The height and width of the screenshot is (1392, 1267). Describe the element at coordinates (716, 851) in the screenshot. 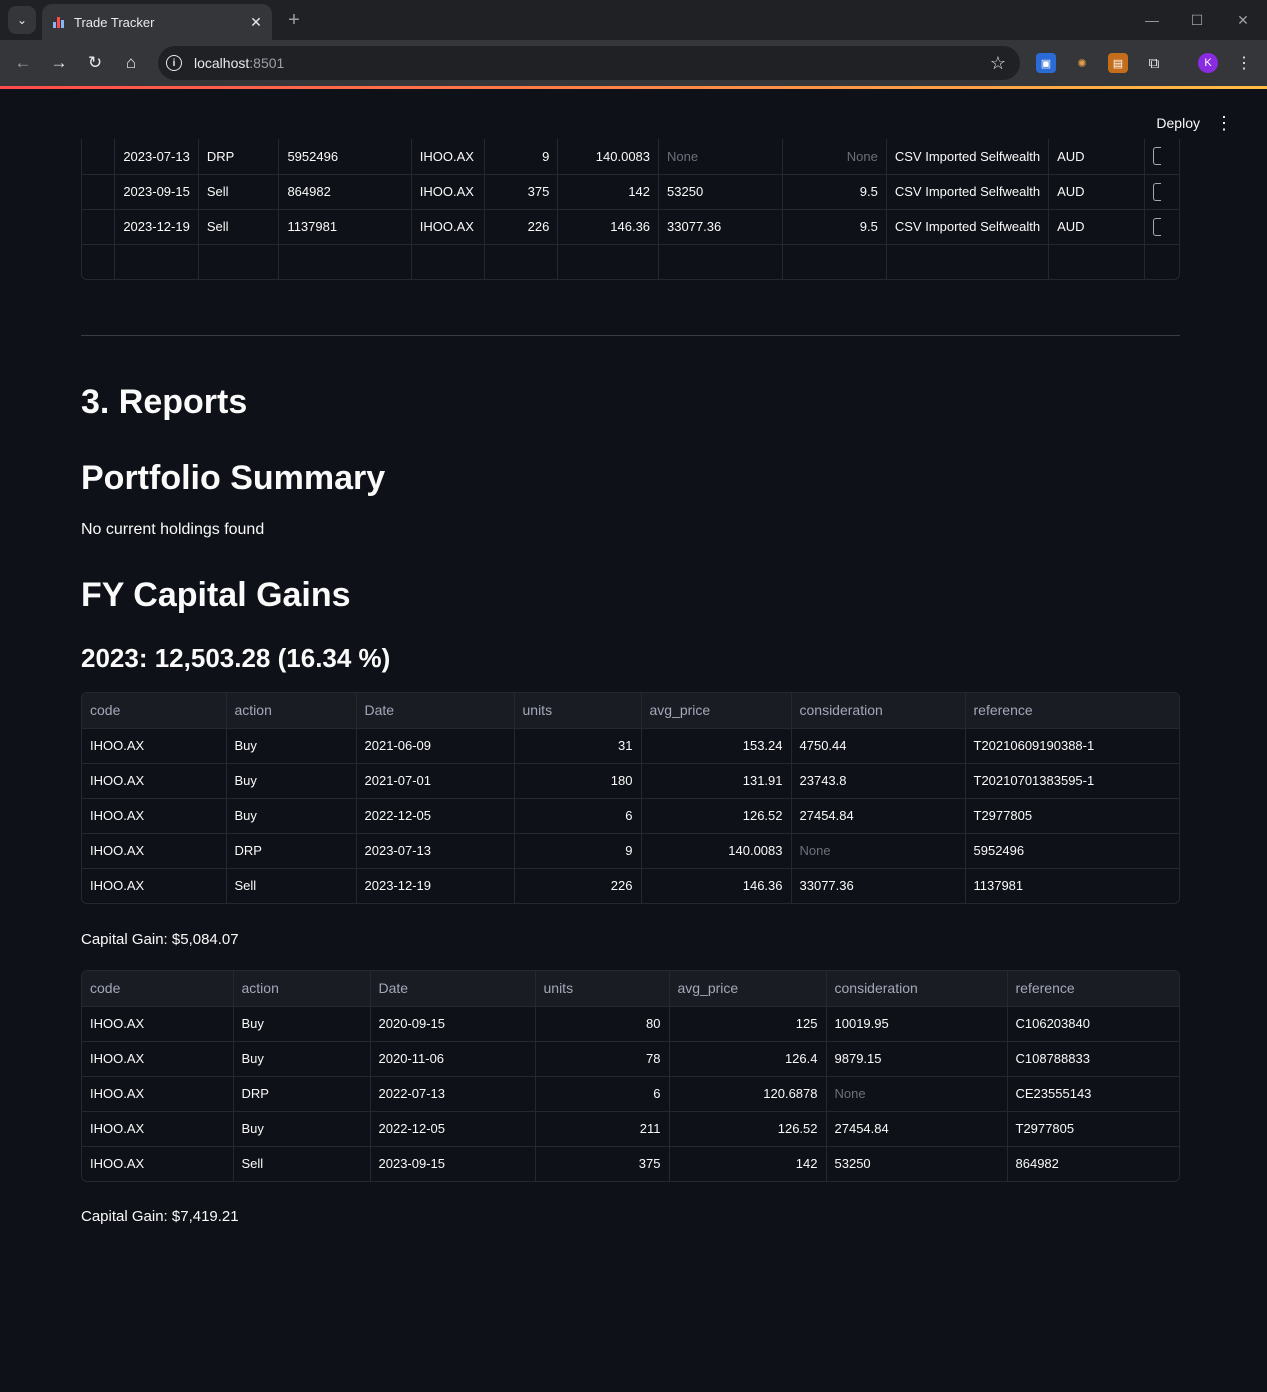

I see `table-cell: 140.0083` at that location.